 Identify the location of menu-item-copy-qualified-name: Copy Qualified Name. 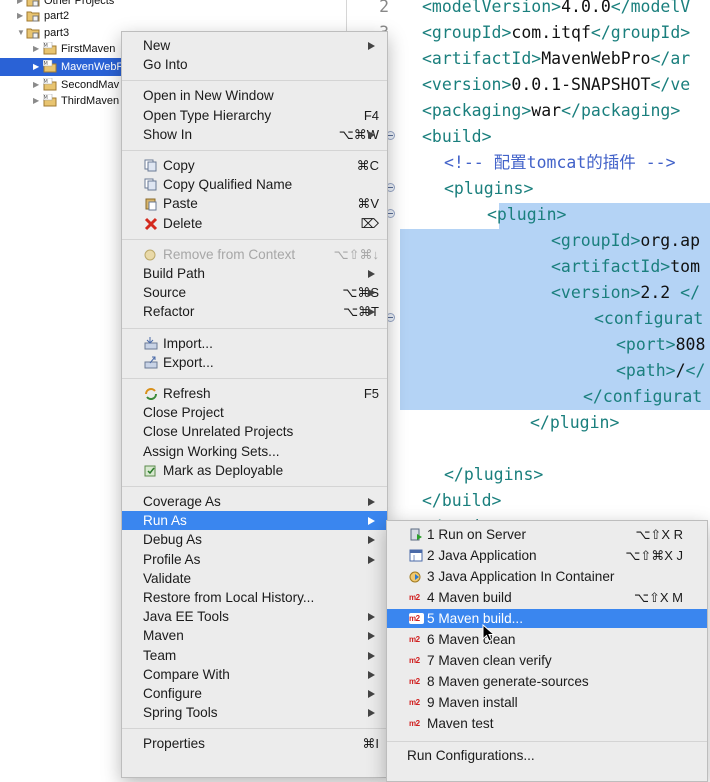
(254, 184).